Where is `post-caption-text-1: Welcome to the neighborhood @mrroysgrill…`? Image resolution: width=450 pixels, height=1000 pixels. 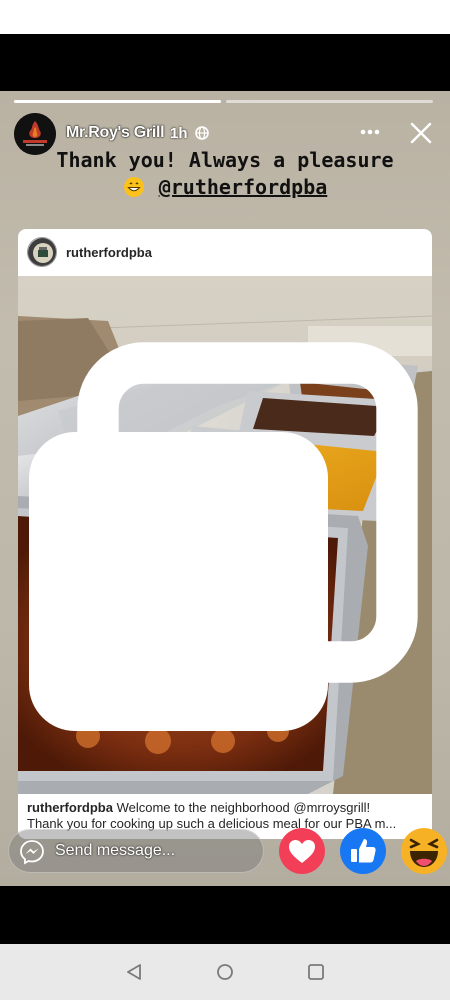
post-caption-text-1: Welcome to the neighborhood @mrroysgrill… is located at coordinates (241, 807).